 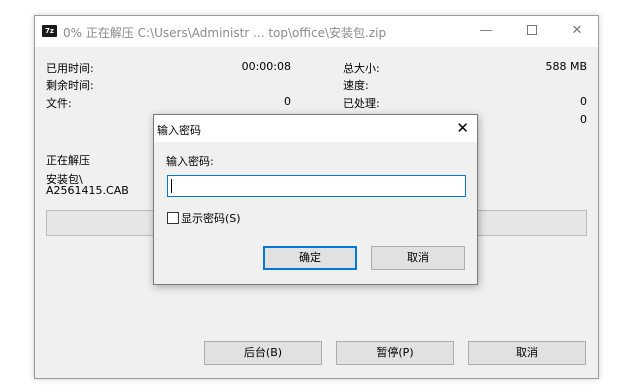 I want to click on background-button: 后台(B), so click(x=263, y=353).